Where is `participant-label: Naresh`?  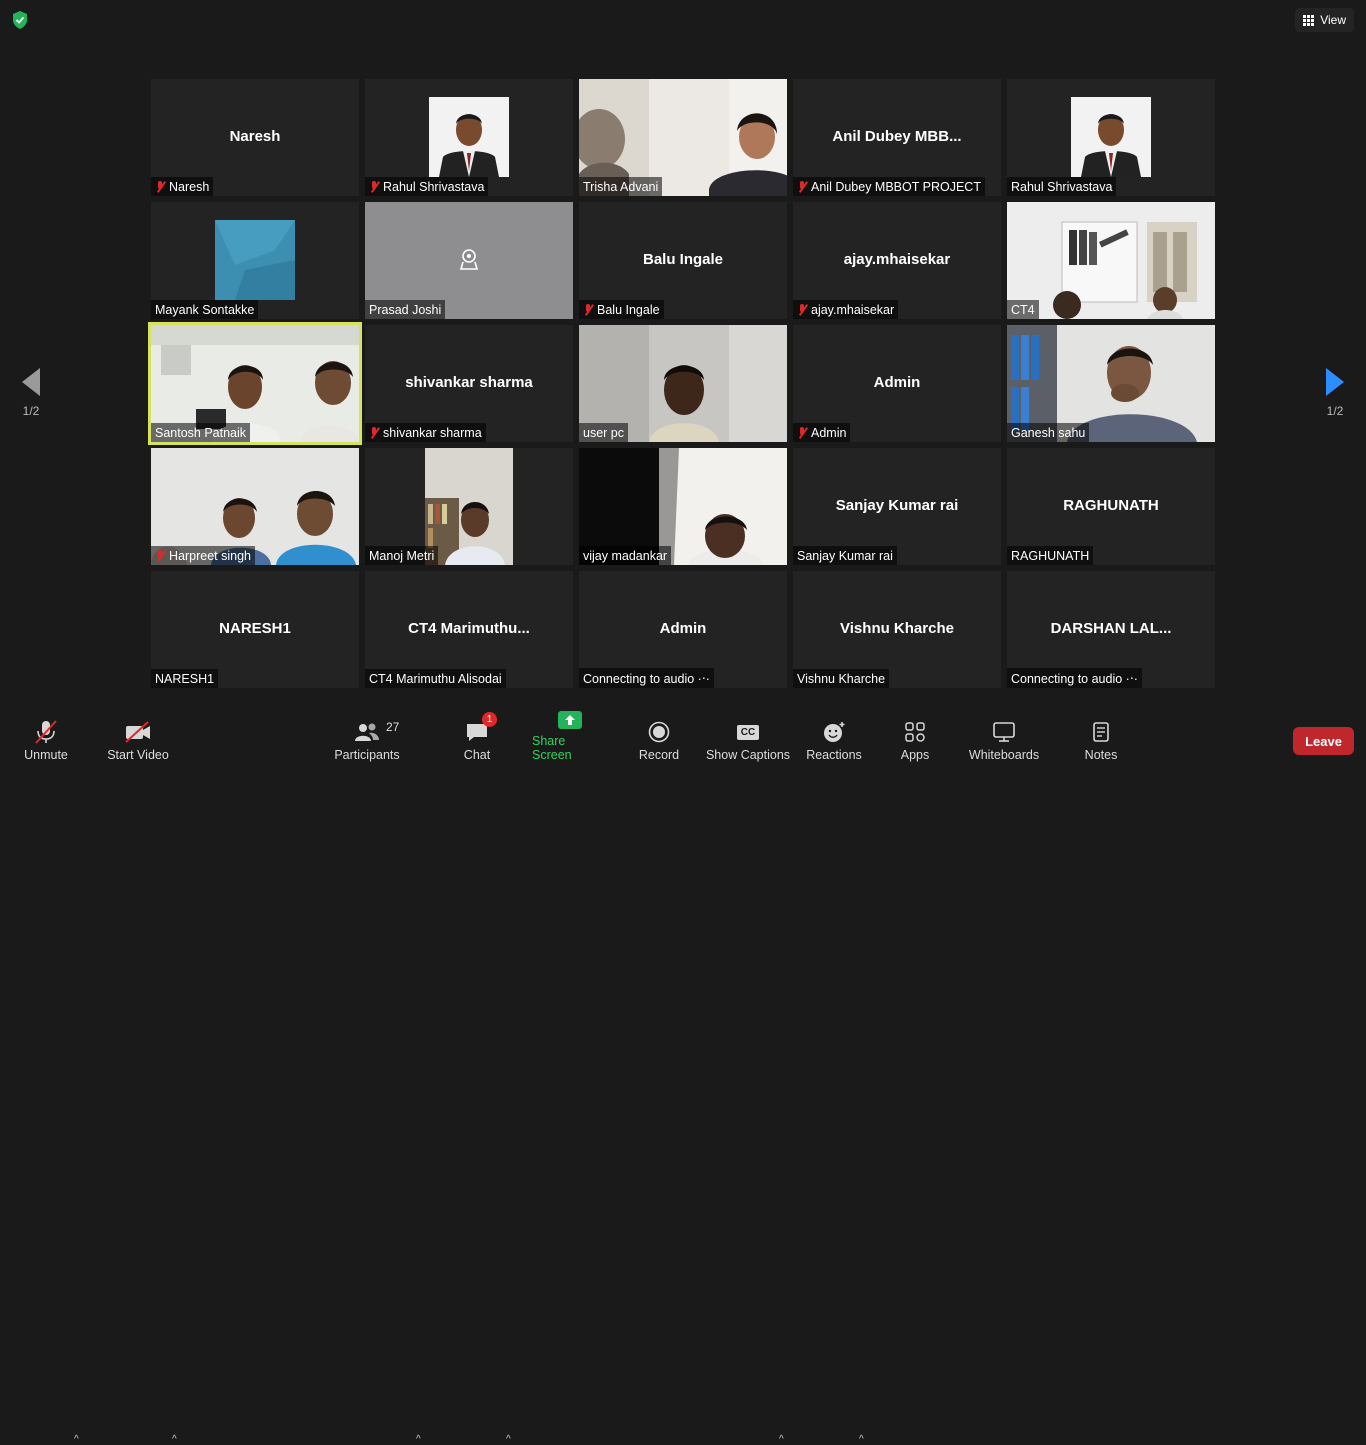 participant-label: Naresh is located at coordinates (182, 186).